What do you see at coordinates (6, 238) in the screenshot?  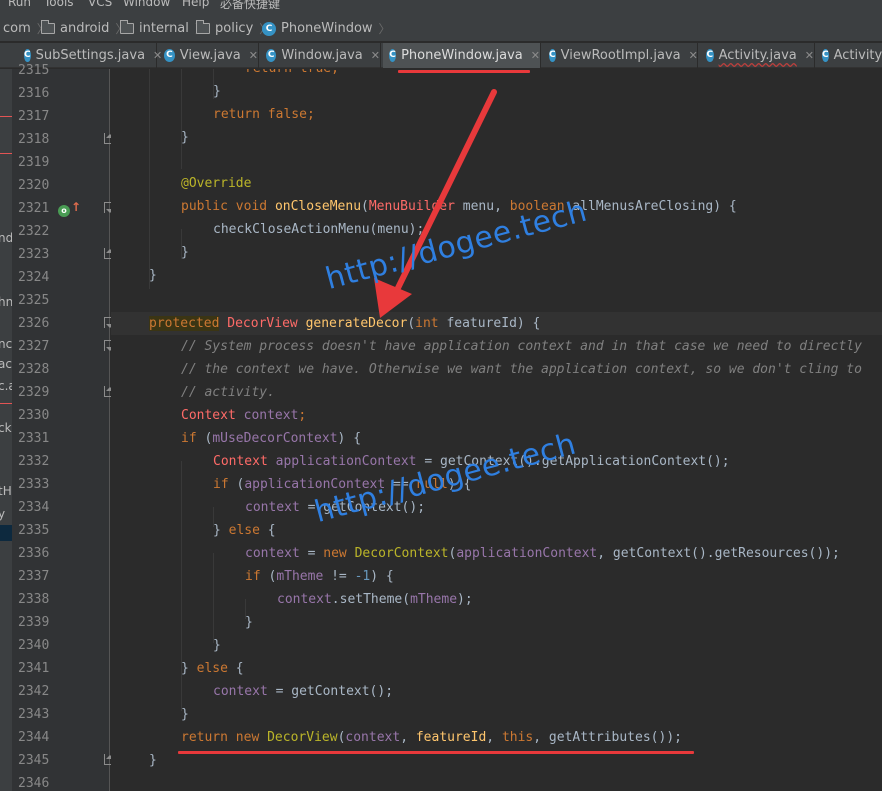 I see `project-tree-fragment: nd` at bounding box center [6, 238].